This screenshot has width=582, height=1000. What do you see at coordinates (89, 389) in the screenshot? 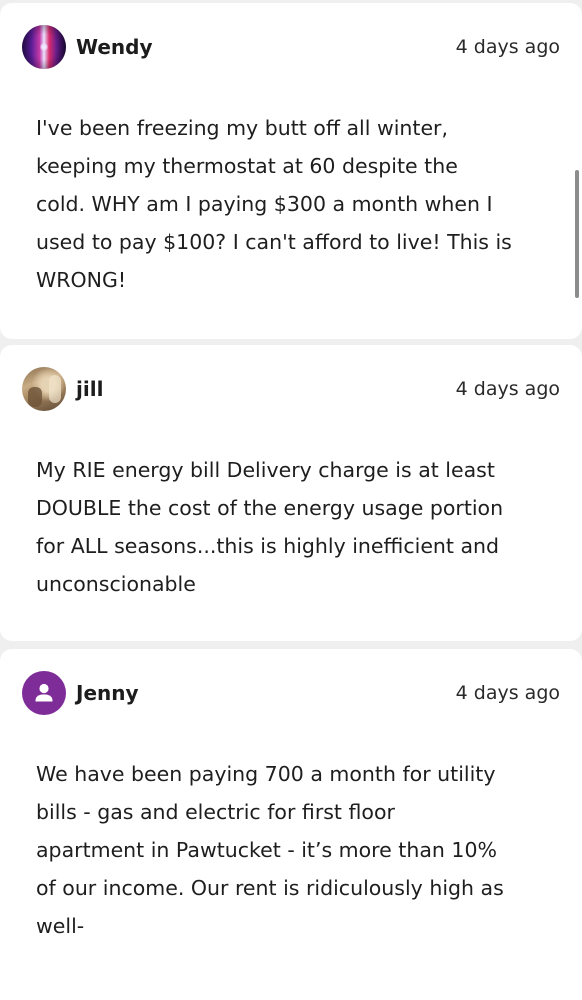
I see `user-name: jill` at bounding box center [89, 389].